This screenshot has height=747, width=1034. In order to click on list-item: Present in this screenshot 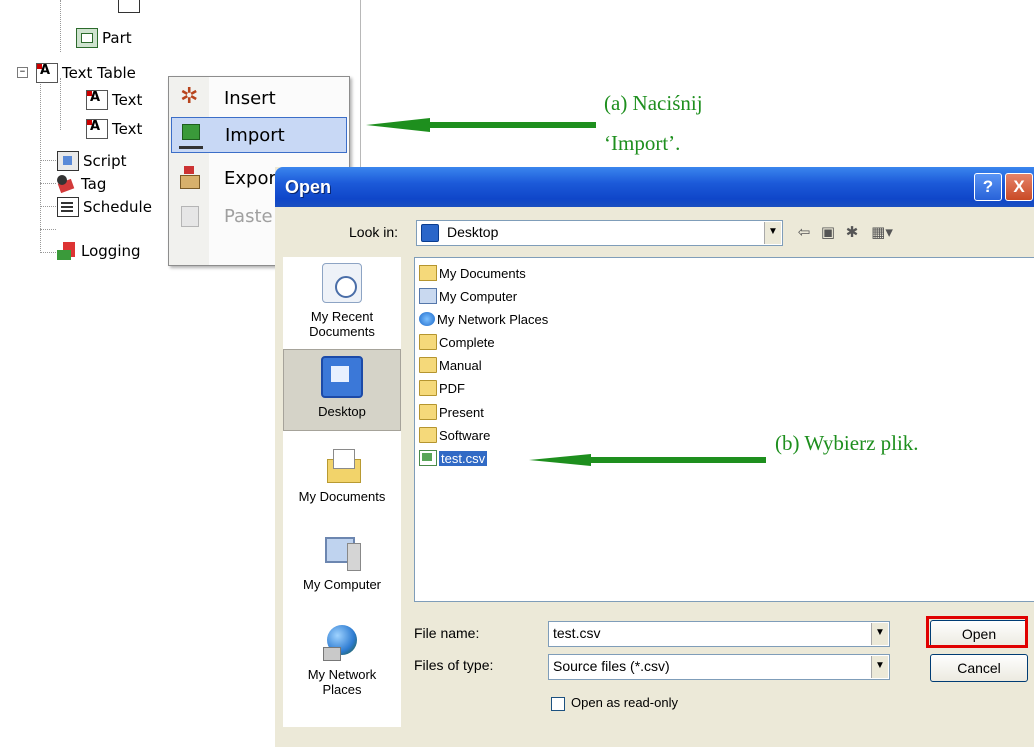, I will do `click(451, 412)`.